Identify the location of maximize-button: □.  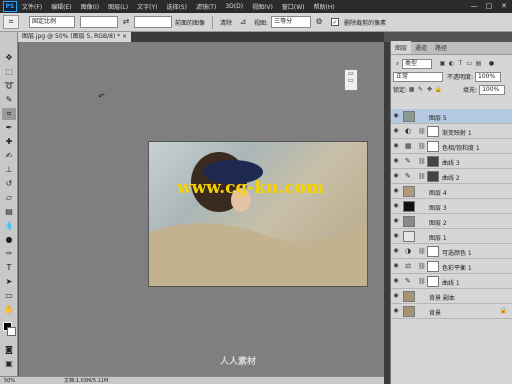
(489, 6).